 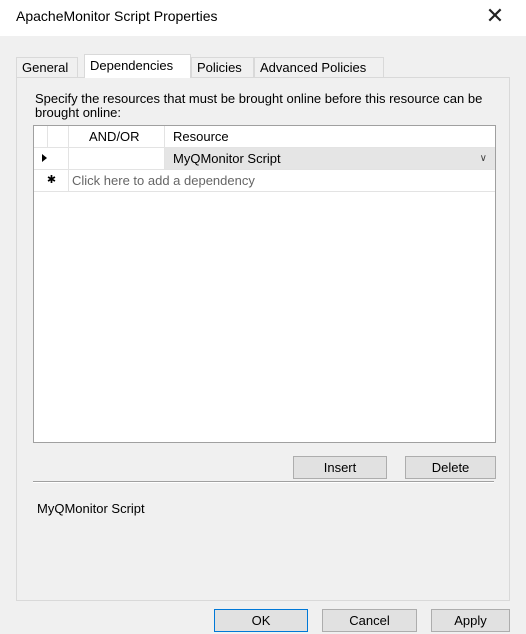 I want to click on cancel-button: Cancel, so click(x=369, y=620).